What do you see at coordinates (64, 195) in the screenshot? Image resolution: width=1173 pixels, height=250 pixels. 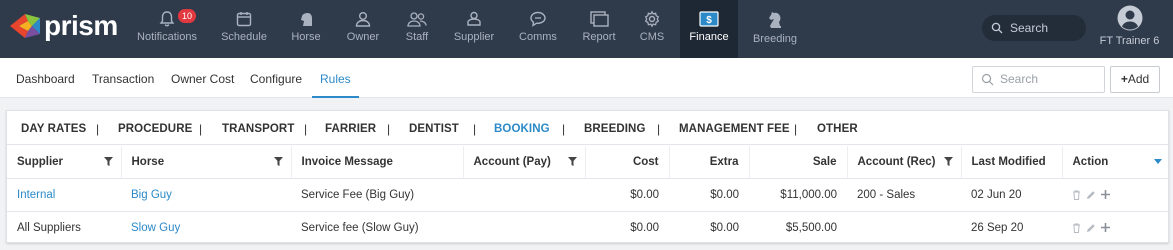 I see `cell-supplier: Internal` at bounding box center [64, 195].